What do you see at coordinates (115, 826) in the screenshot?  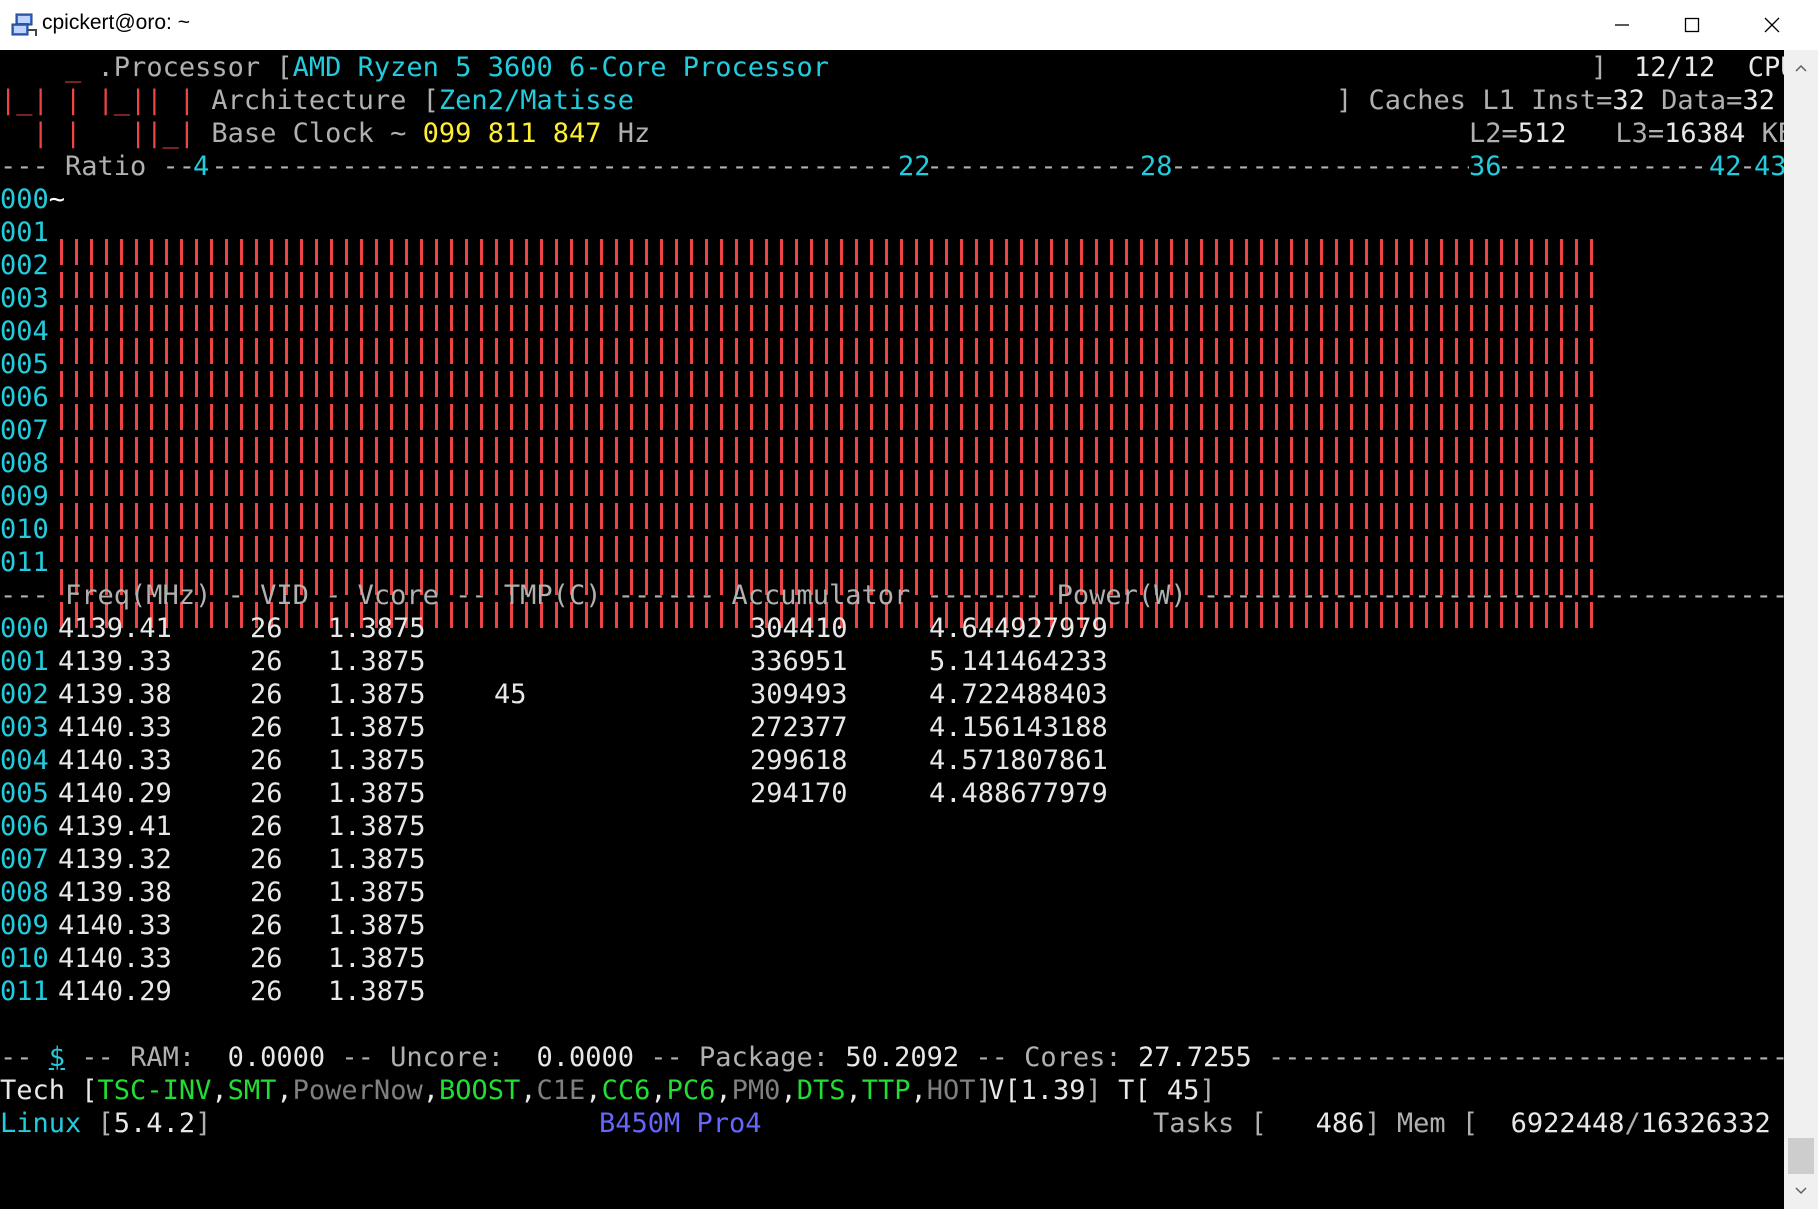 I see `frequency-value: 4139.41` at bounding box center [115, 826].